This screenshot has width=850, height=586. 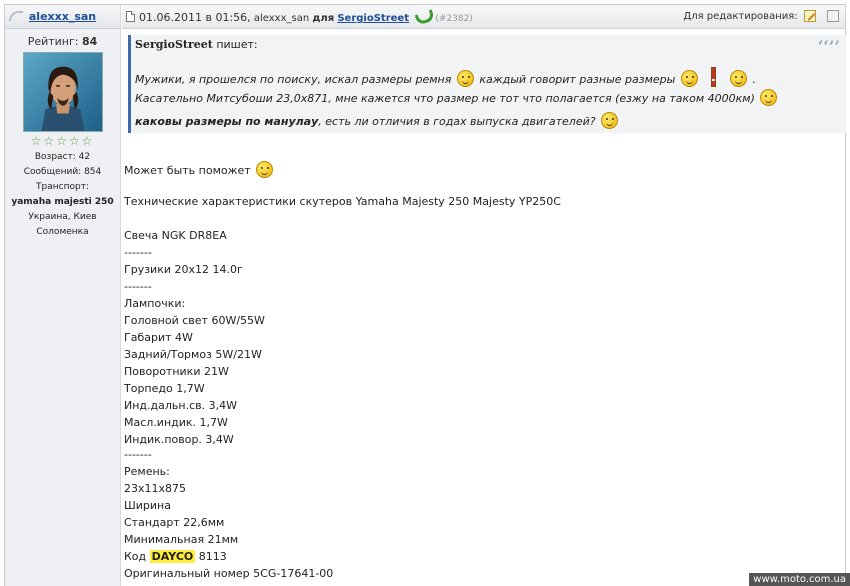 What do you see at coordinates (174, 522) in the screenshot?
I see `body-line: Стандарт 22,6мм` at bounding box center [174, 522].